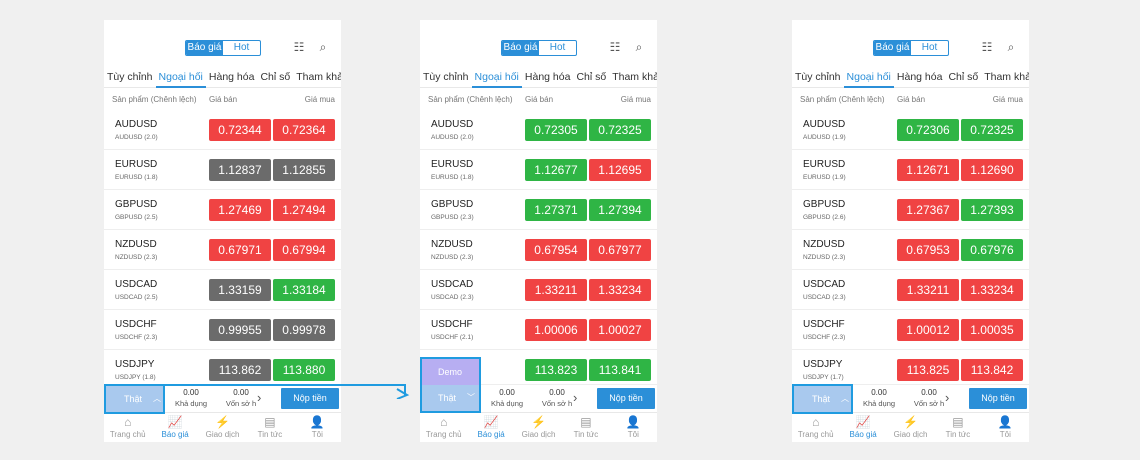  What do you see at coordinates (928, 130) in the screenshot?
I see `bid-price-button: 0.72306` at bounding box center [928, 130].